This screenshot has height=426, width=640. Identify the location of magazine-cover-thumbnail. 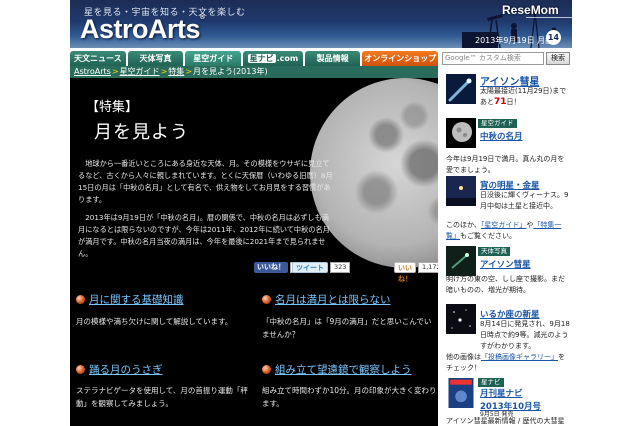
(461, 393).